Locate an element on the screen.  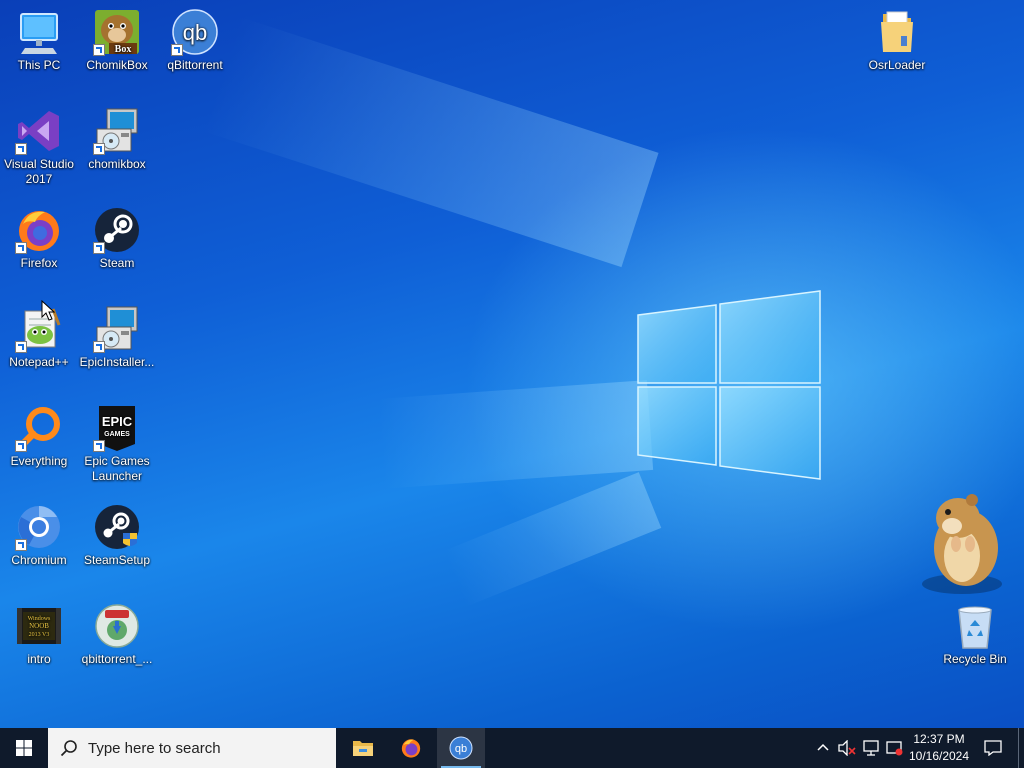
hamster-icon is located at coordinates (962, 544).